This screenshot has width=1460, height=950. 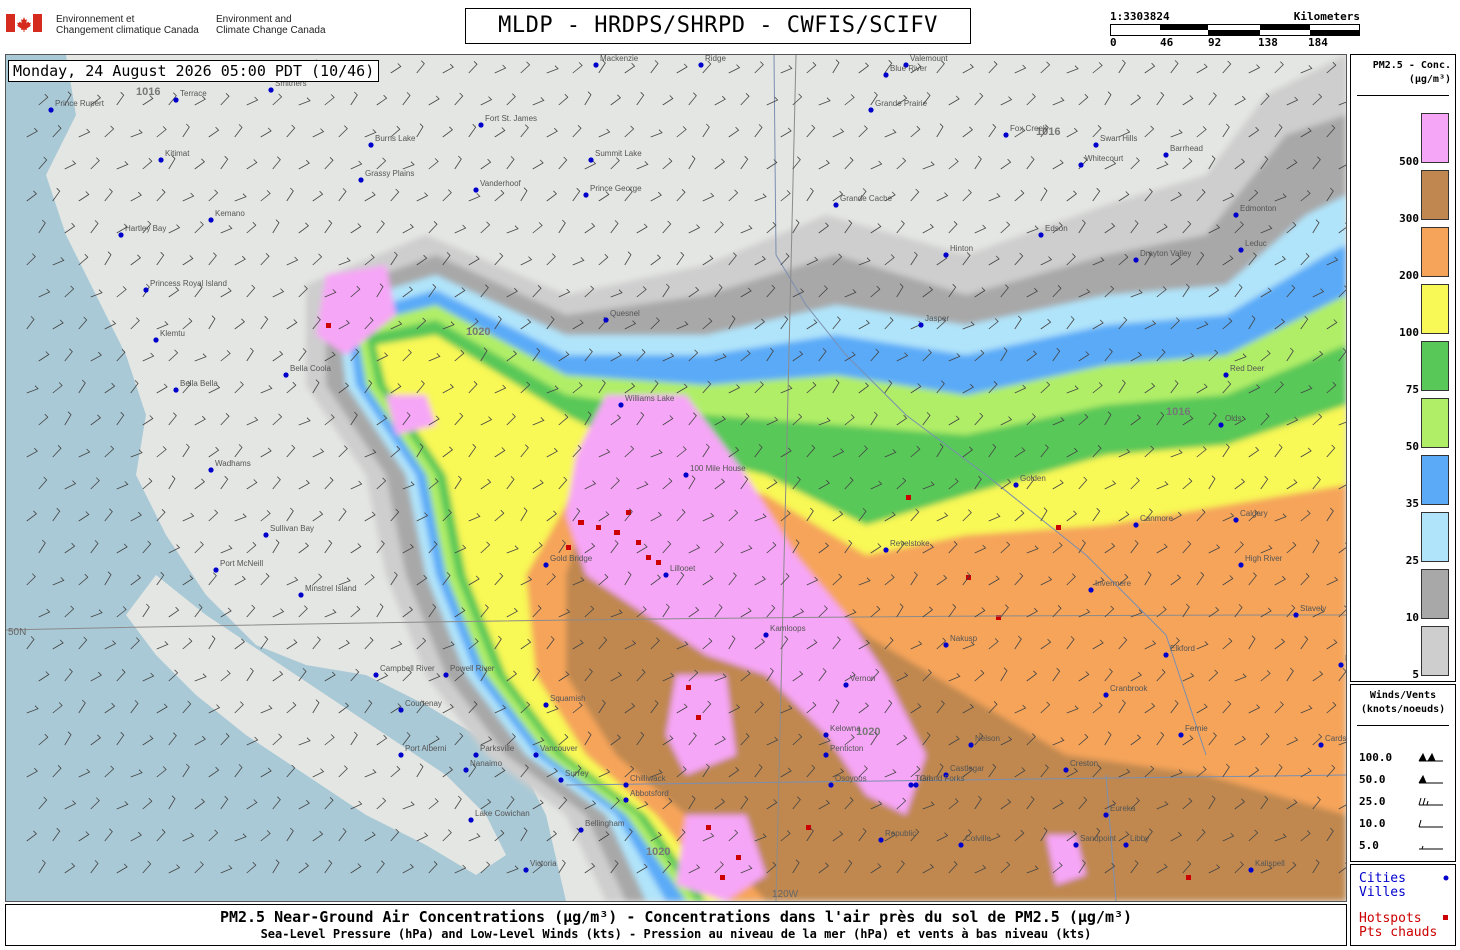 What do you see at coordinates (1409, 275) in the screenshot?
I see `legend-swatch-label: 200` at bounding box center [1409, 275].